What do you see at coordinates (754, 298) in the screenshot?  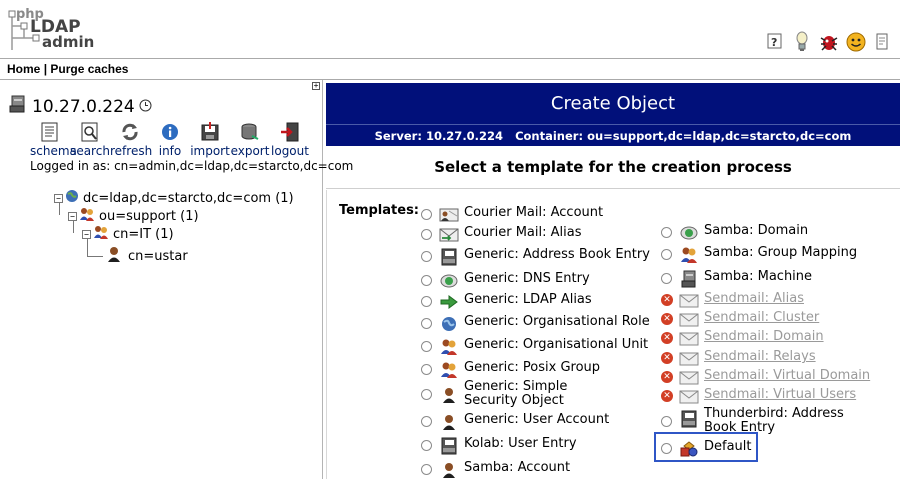 I see `template-label: Sendmail: Alias` at bounding box center [754, 298].